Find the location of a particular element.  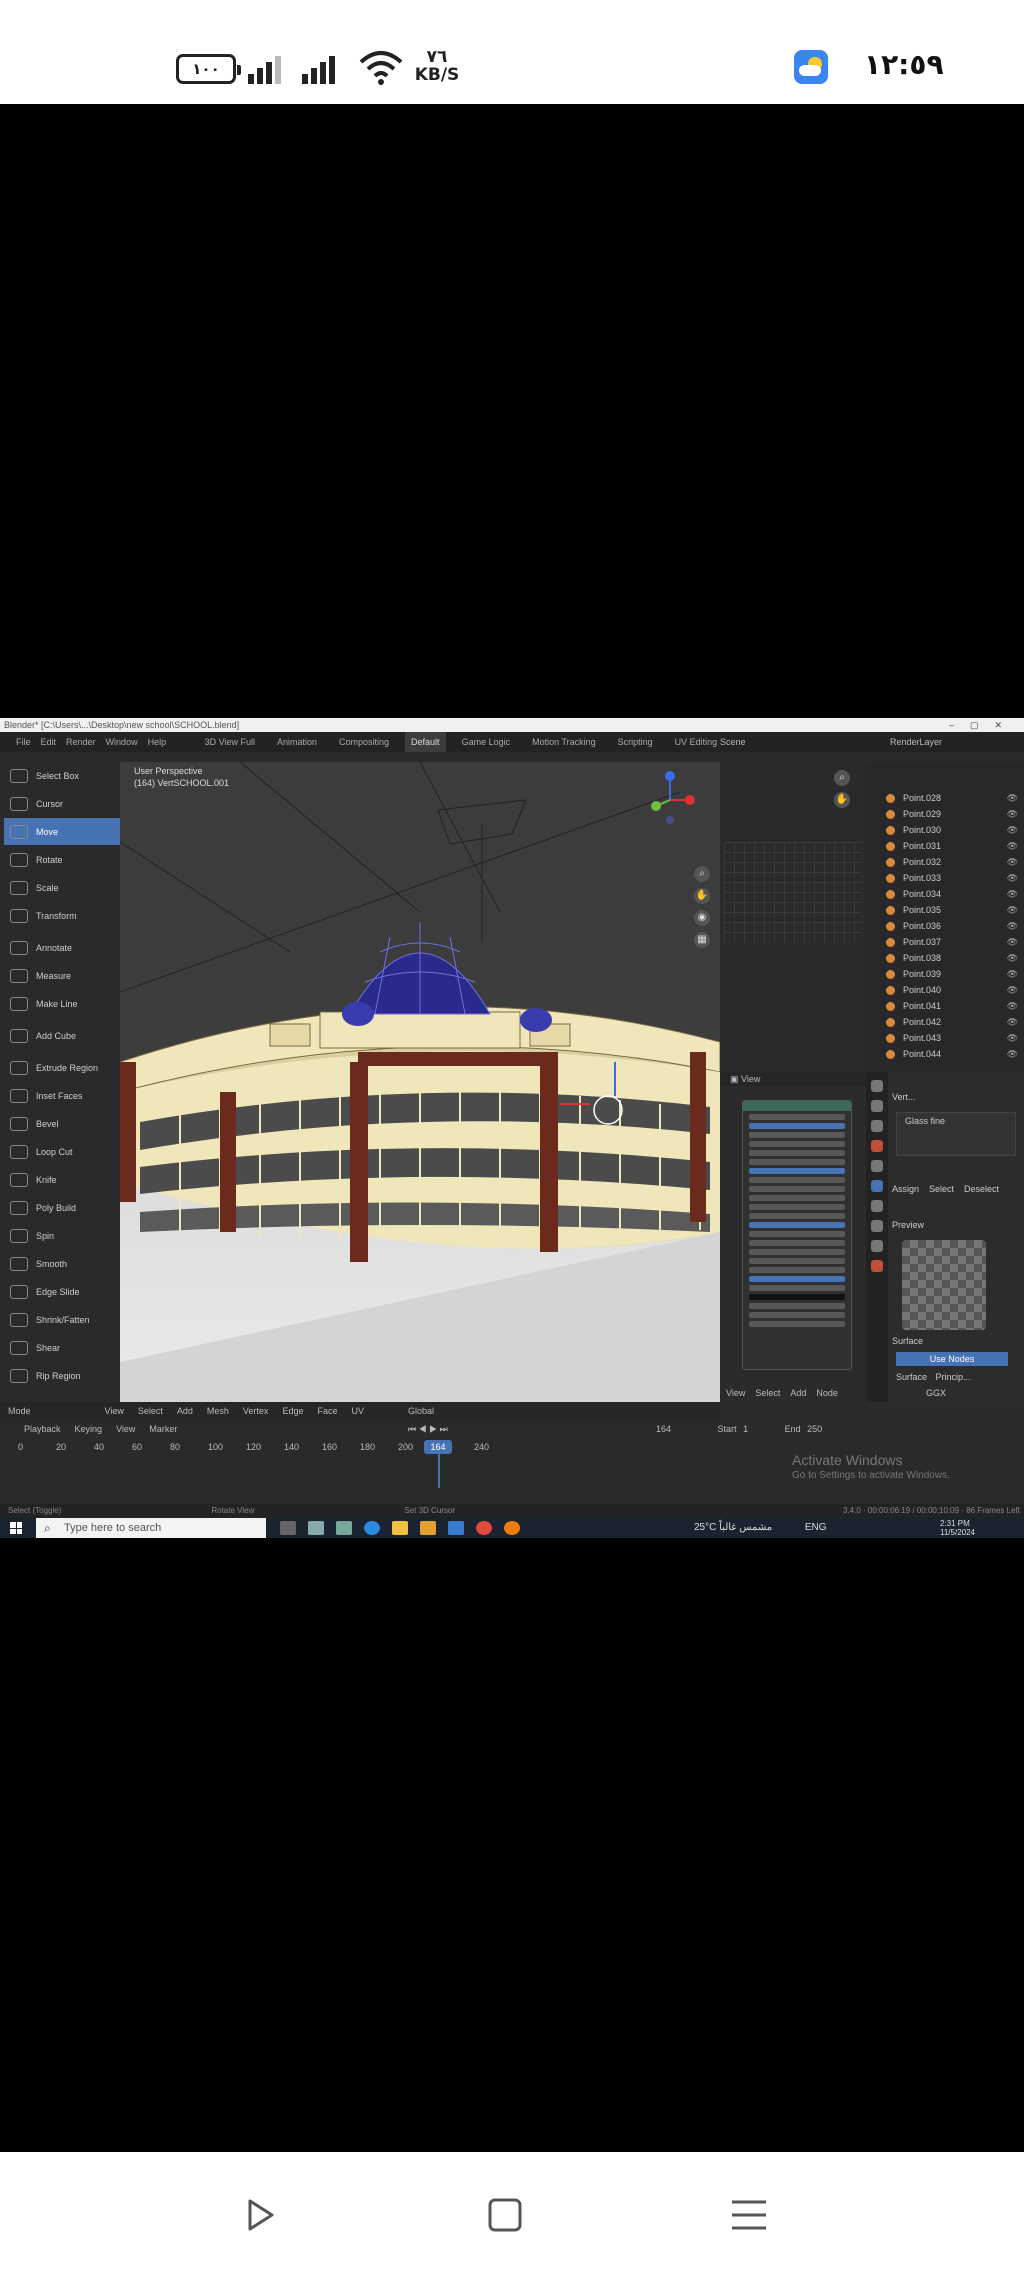

distribution-dropdown: GGX is located at coordinates (936, 1393).